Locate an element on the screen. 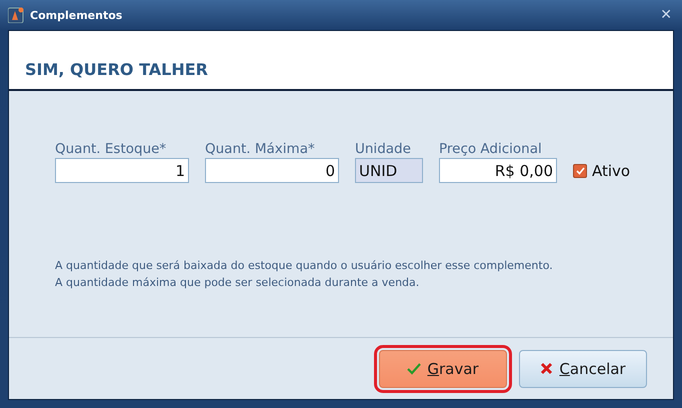  field-label: Preço Adicional is located at coordinates (491, 149).